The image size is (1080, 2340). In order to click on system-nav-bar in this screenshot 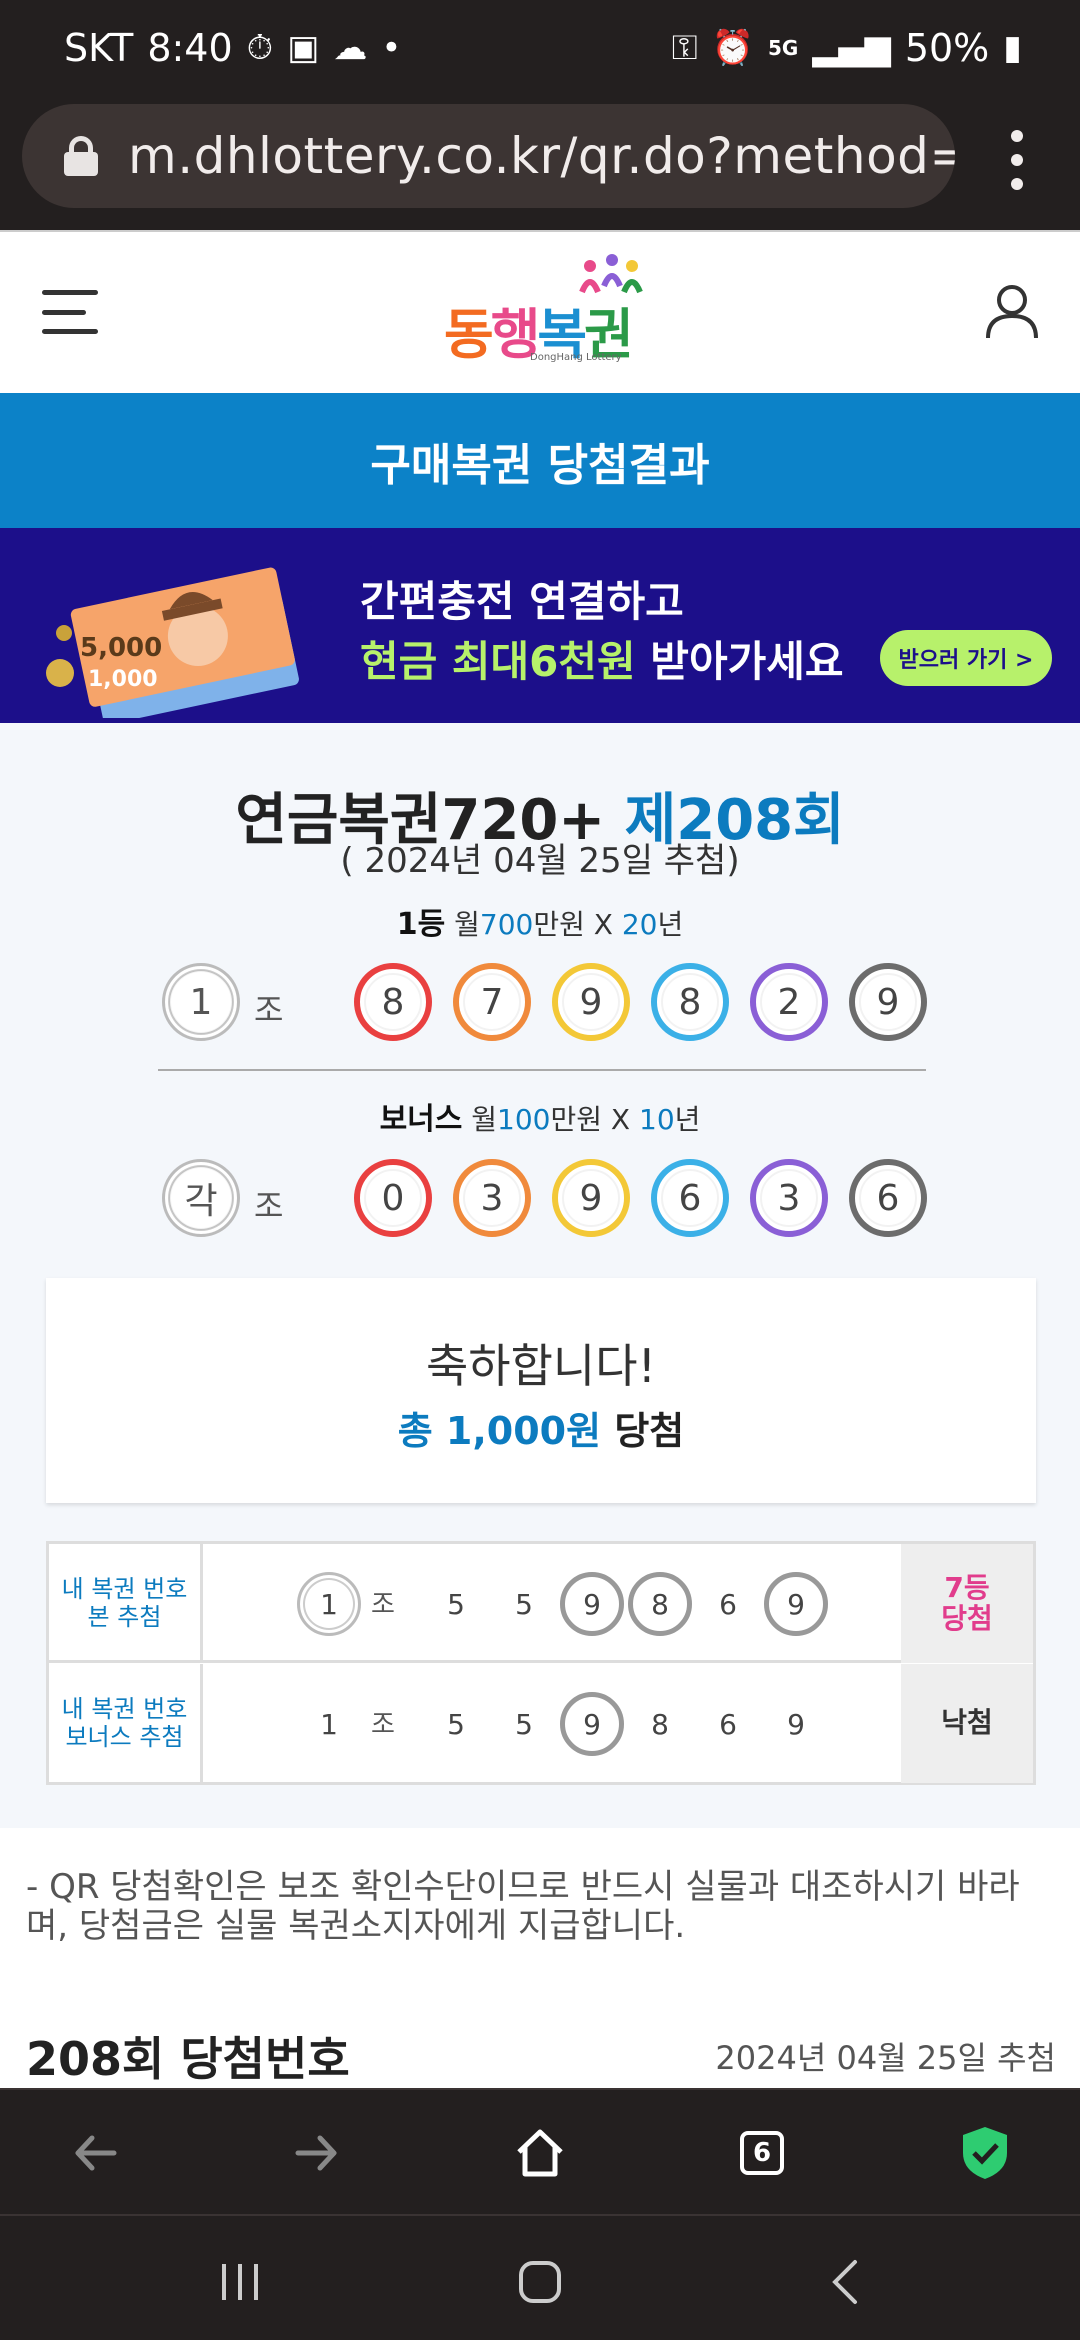, I will do `click(540, 2277)`.